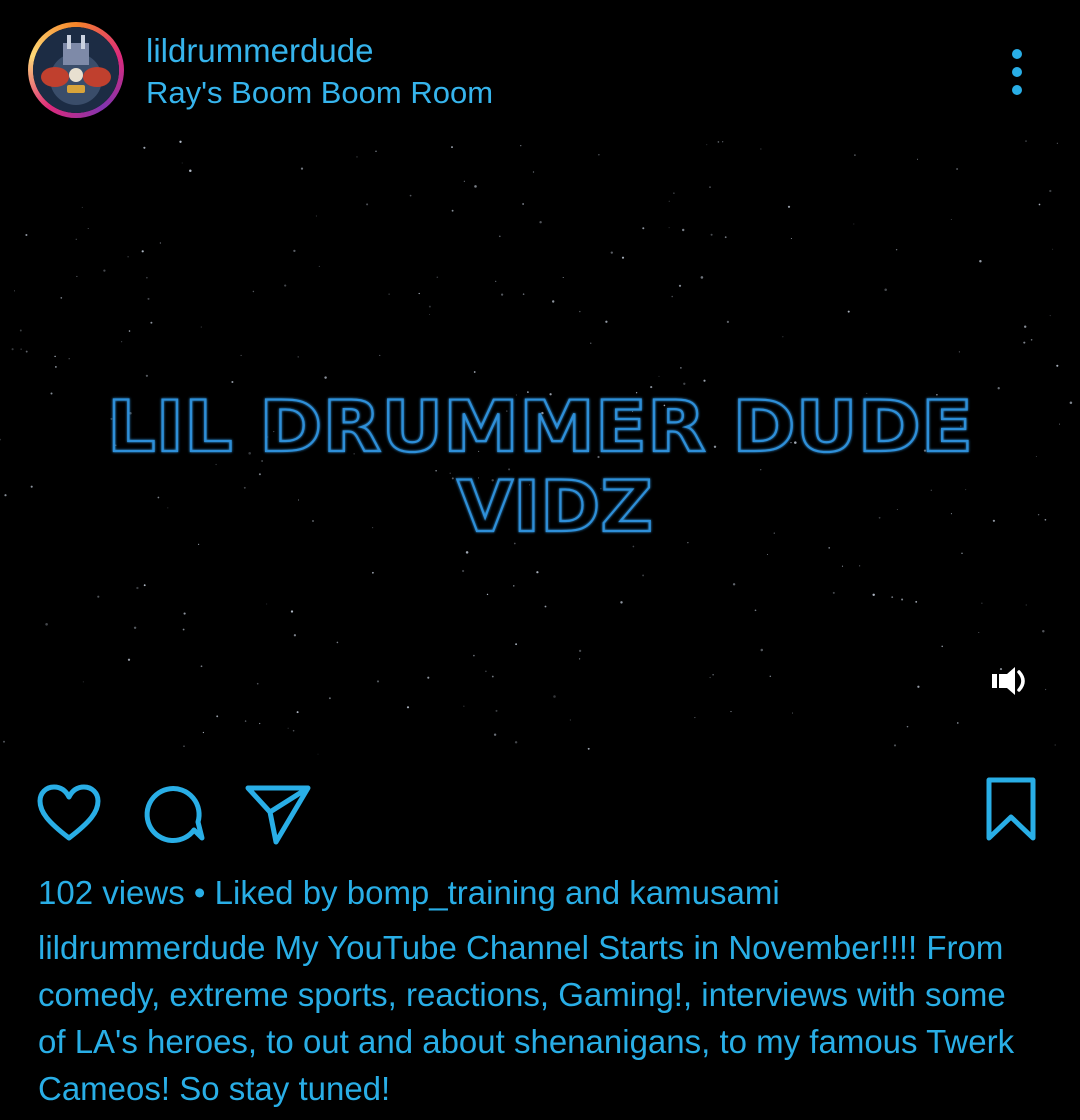 This screenshot has width=1080, height=1120. Describe the element at coordinates (555, 507) in the screenshot. I see `video-title-line-2: VIDZ` at that location.